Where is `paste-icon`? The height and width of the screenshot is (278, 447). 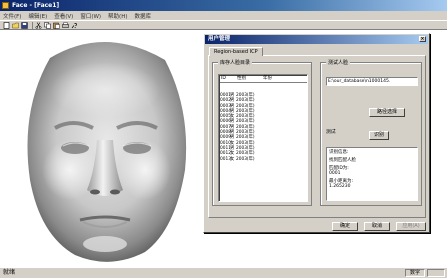 paste-icon is located at coordinates (56, 25).